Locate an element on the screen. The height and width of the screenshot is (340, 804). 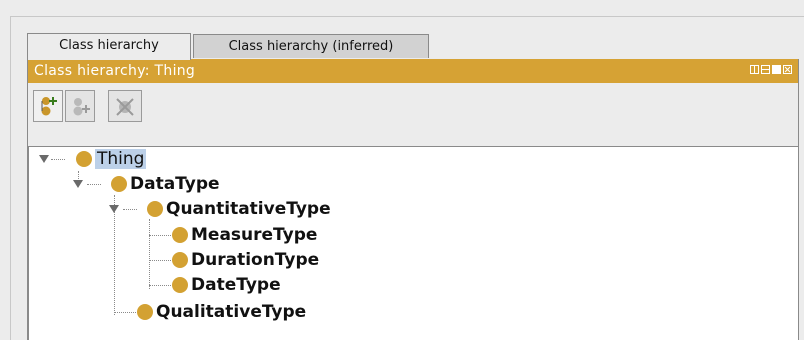
tree-node-label: QuantitativeType is located at coordinates (248, 209).